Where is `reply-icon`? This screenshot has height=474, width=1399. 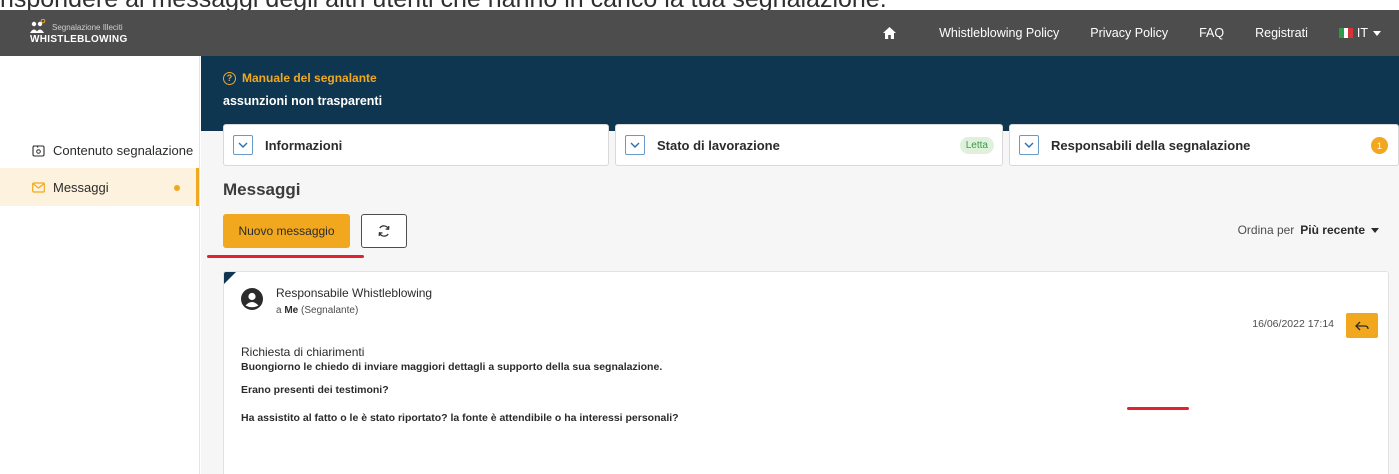
reply-icon is located at coordinates (1362, 325).